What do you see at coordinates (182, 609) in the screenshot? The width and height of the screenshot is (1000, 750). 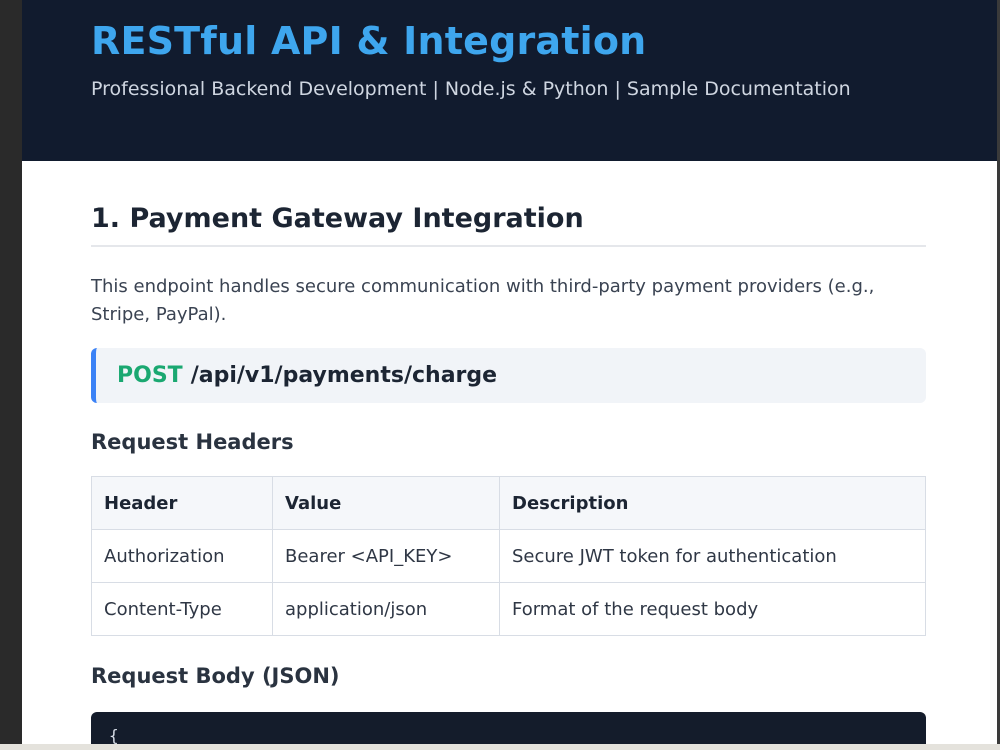 I see `table-cell: Content-Type` at bounding box center [182, 609].